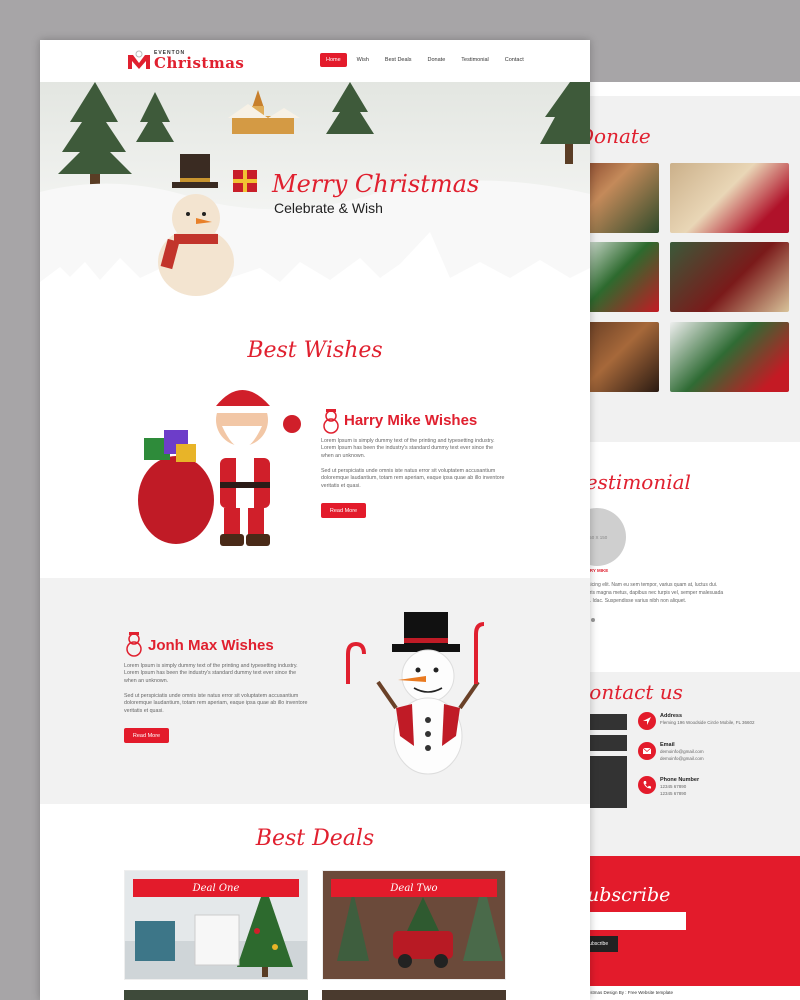 The height and width of the screenshot is (1000, 800). I want to click on contact-heading: Contact us, so click(628, 692).